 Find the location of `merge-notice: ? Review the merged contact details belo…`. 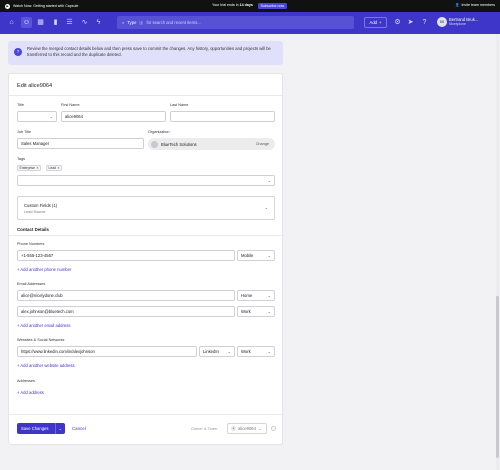

merge-notice: ? Review the merged contact details belo… is located at coordinates (145, 53).